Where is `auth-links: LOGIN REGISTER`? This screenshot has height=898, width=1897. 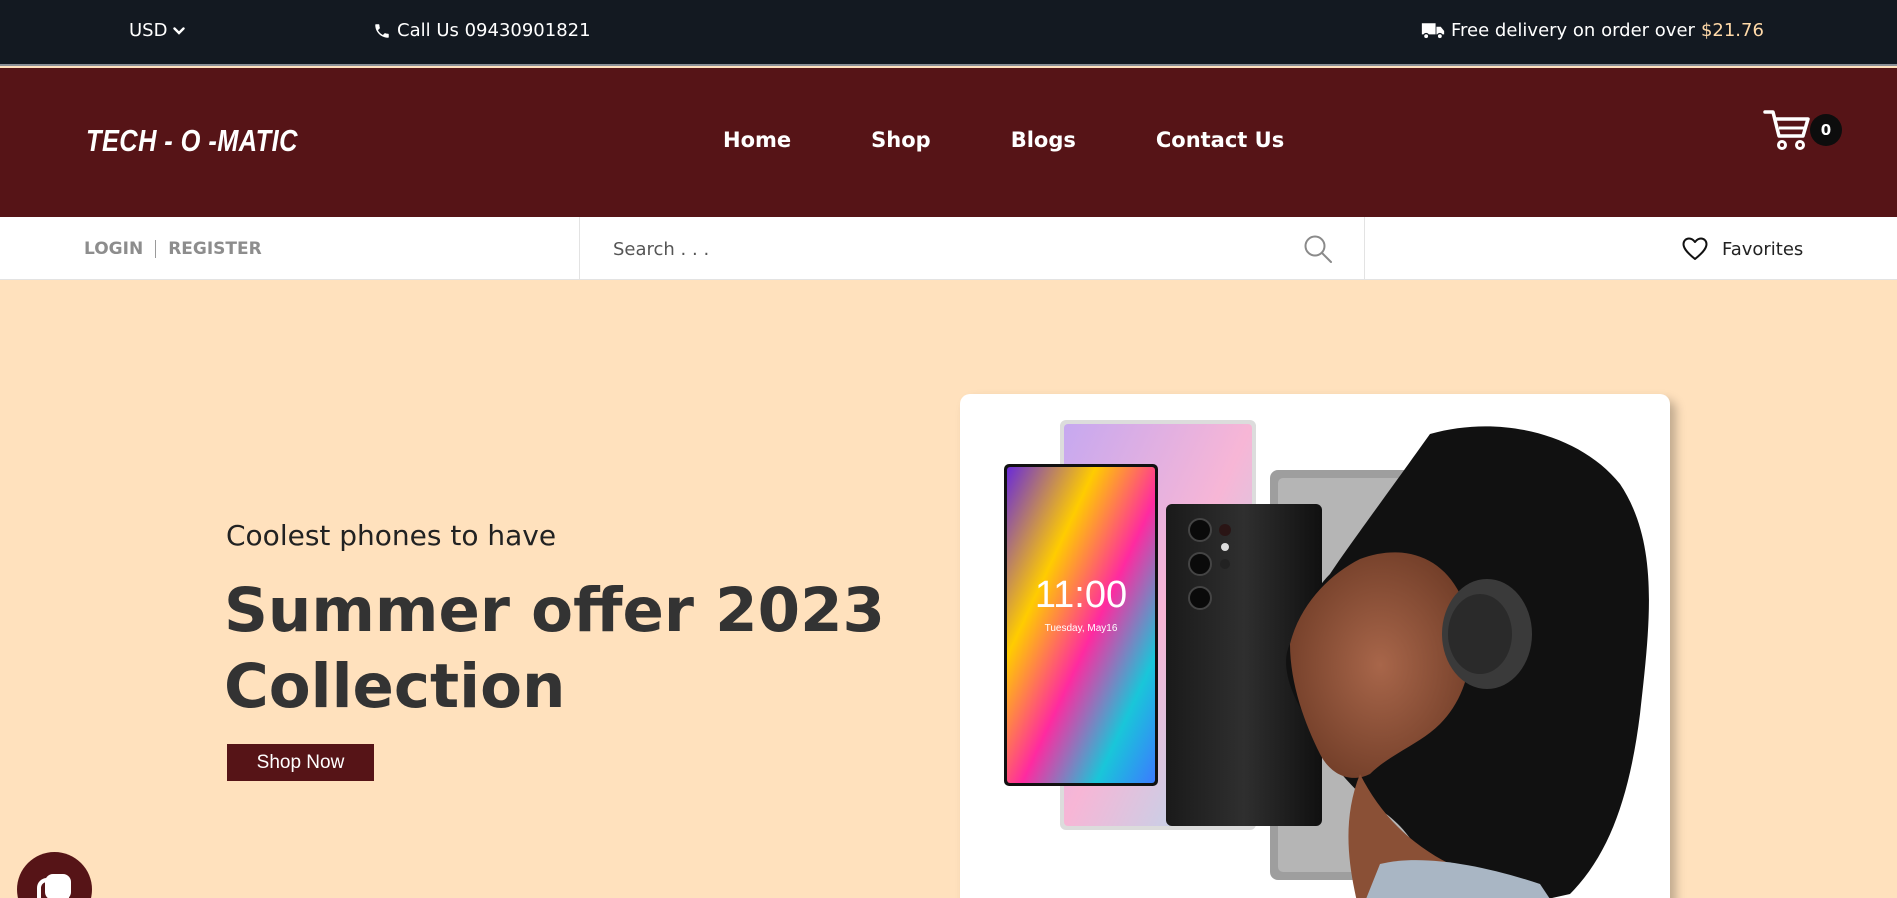
auth-links: LOGIN REGISTER is located at coordinates (173, 249).